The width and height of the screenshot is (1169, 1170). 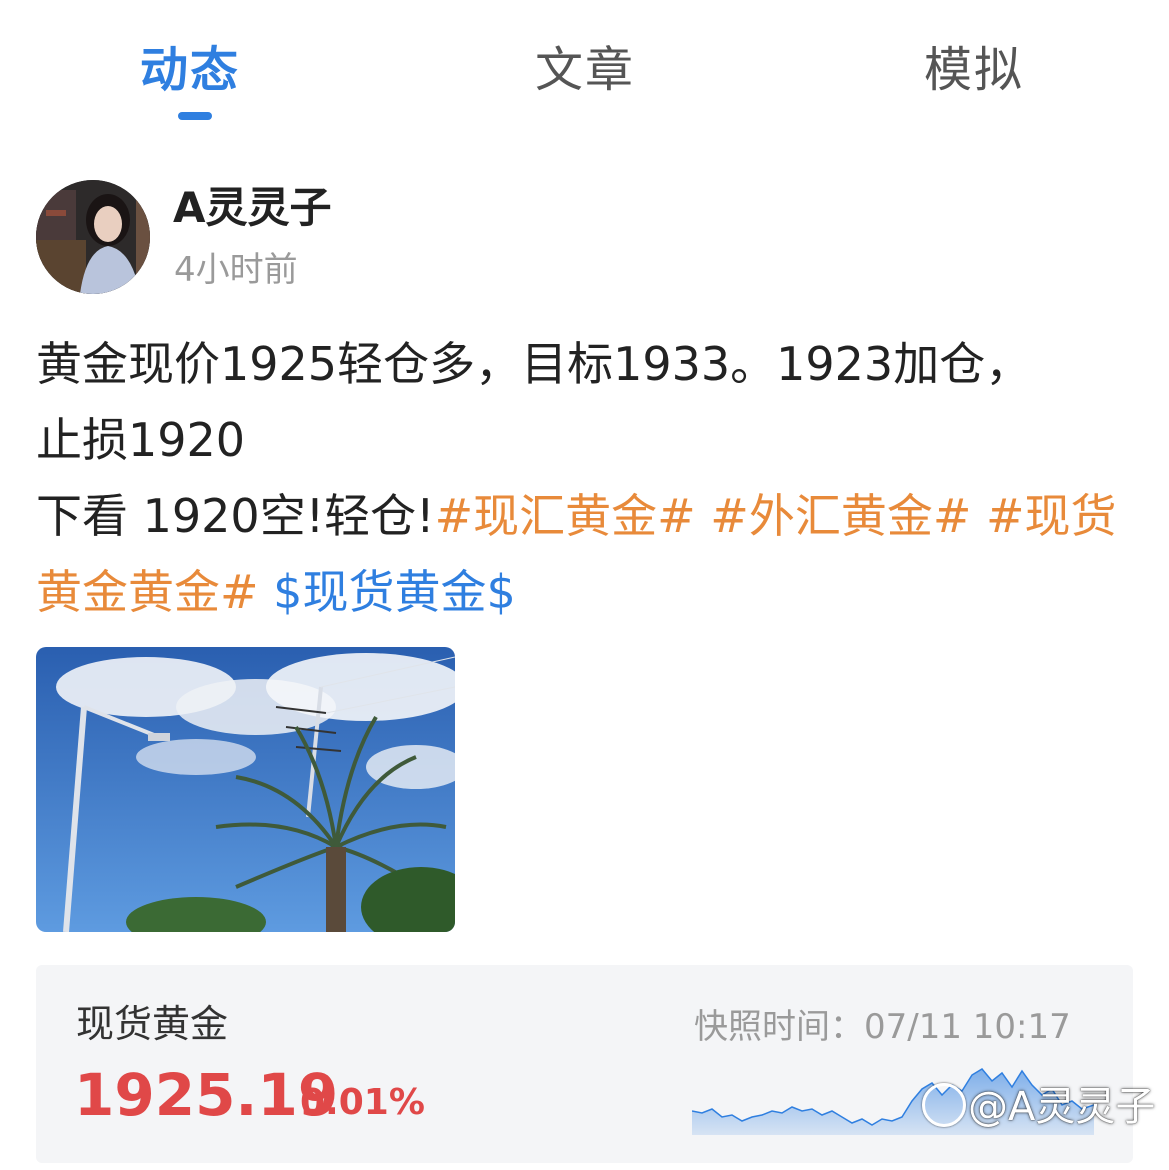 I want to click on hashtag-xianhui: #现汇黄金#, so click(x=565, y=516).